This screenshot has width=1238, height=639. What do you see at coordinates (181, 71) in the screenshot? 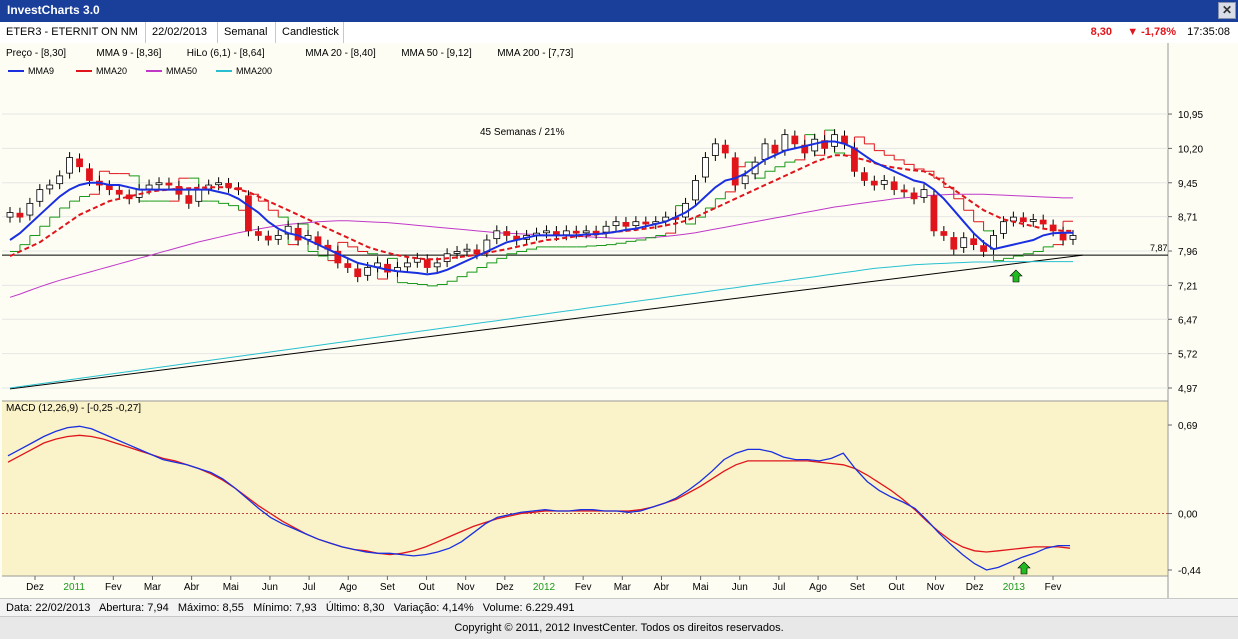
I see `legend-label: MMA50` at bounding box center [181, 71].